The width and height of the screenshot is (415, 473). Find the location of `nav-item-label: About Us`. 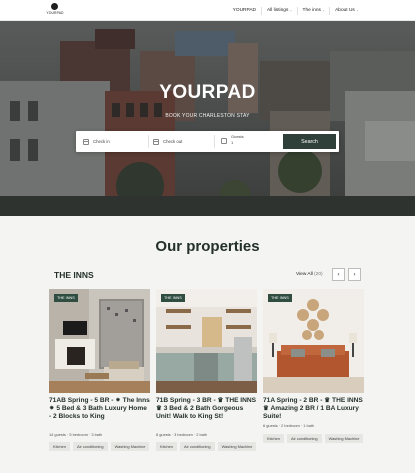

nav-item-label: About Us is located at coordinates (345, 10).